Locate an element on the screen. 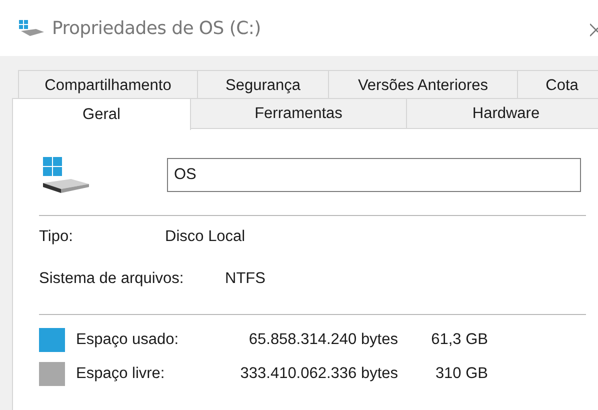 This screenshot has height=410, width=598. space-label: Espaço livre: is located at coordinates (121, 374).